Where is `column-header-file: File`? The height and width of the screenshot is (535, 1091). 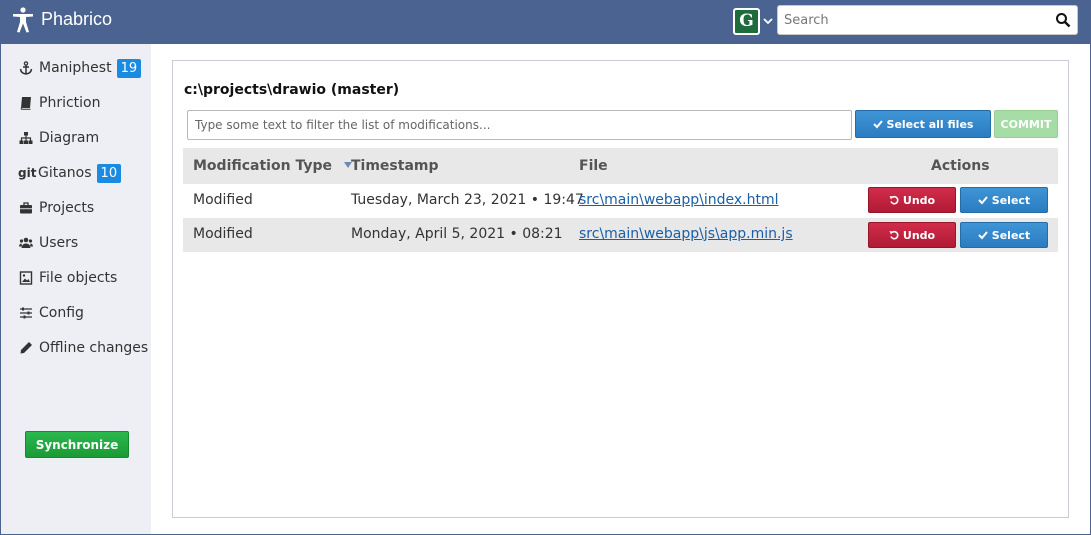
column-header-file: File is located at coordinates (593, 166).